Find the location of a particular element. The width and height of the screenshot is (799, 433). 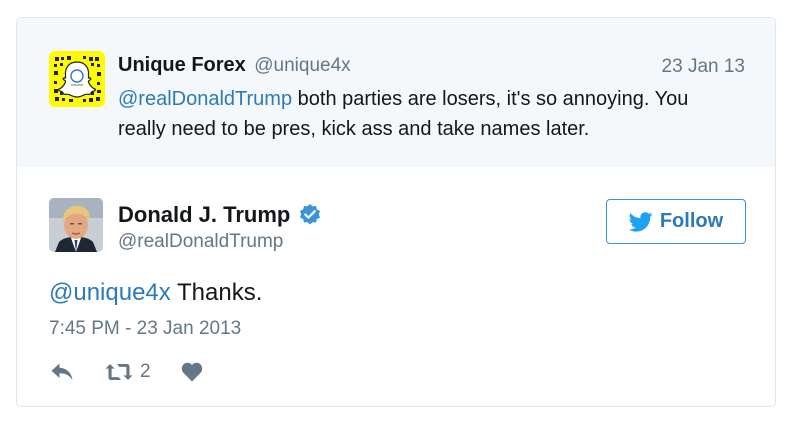

quoted-avatar is located at coordinates (77, 79).